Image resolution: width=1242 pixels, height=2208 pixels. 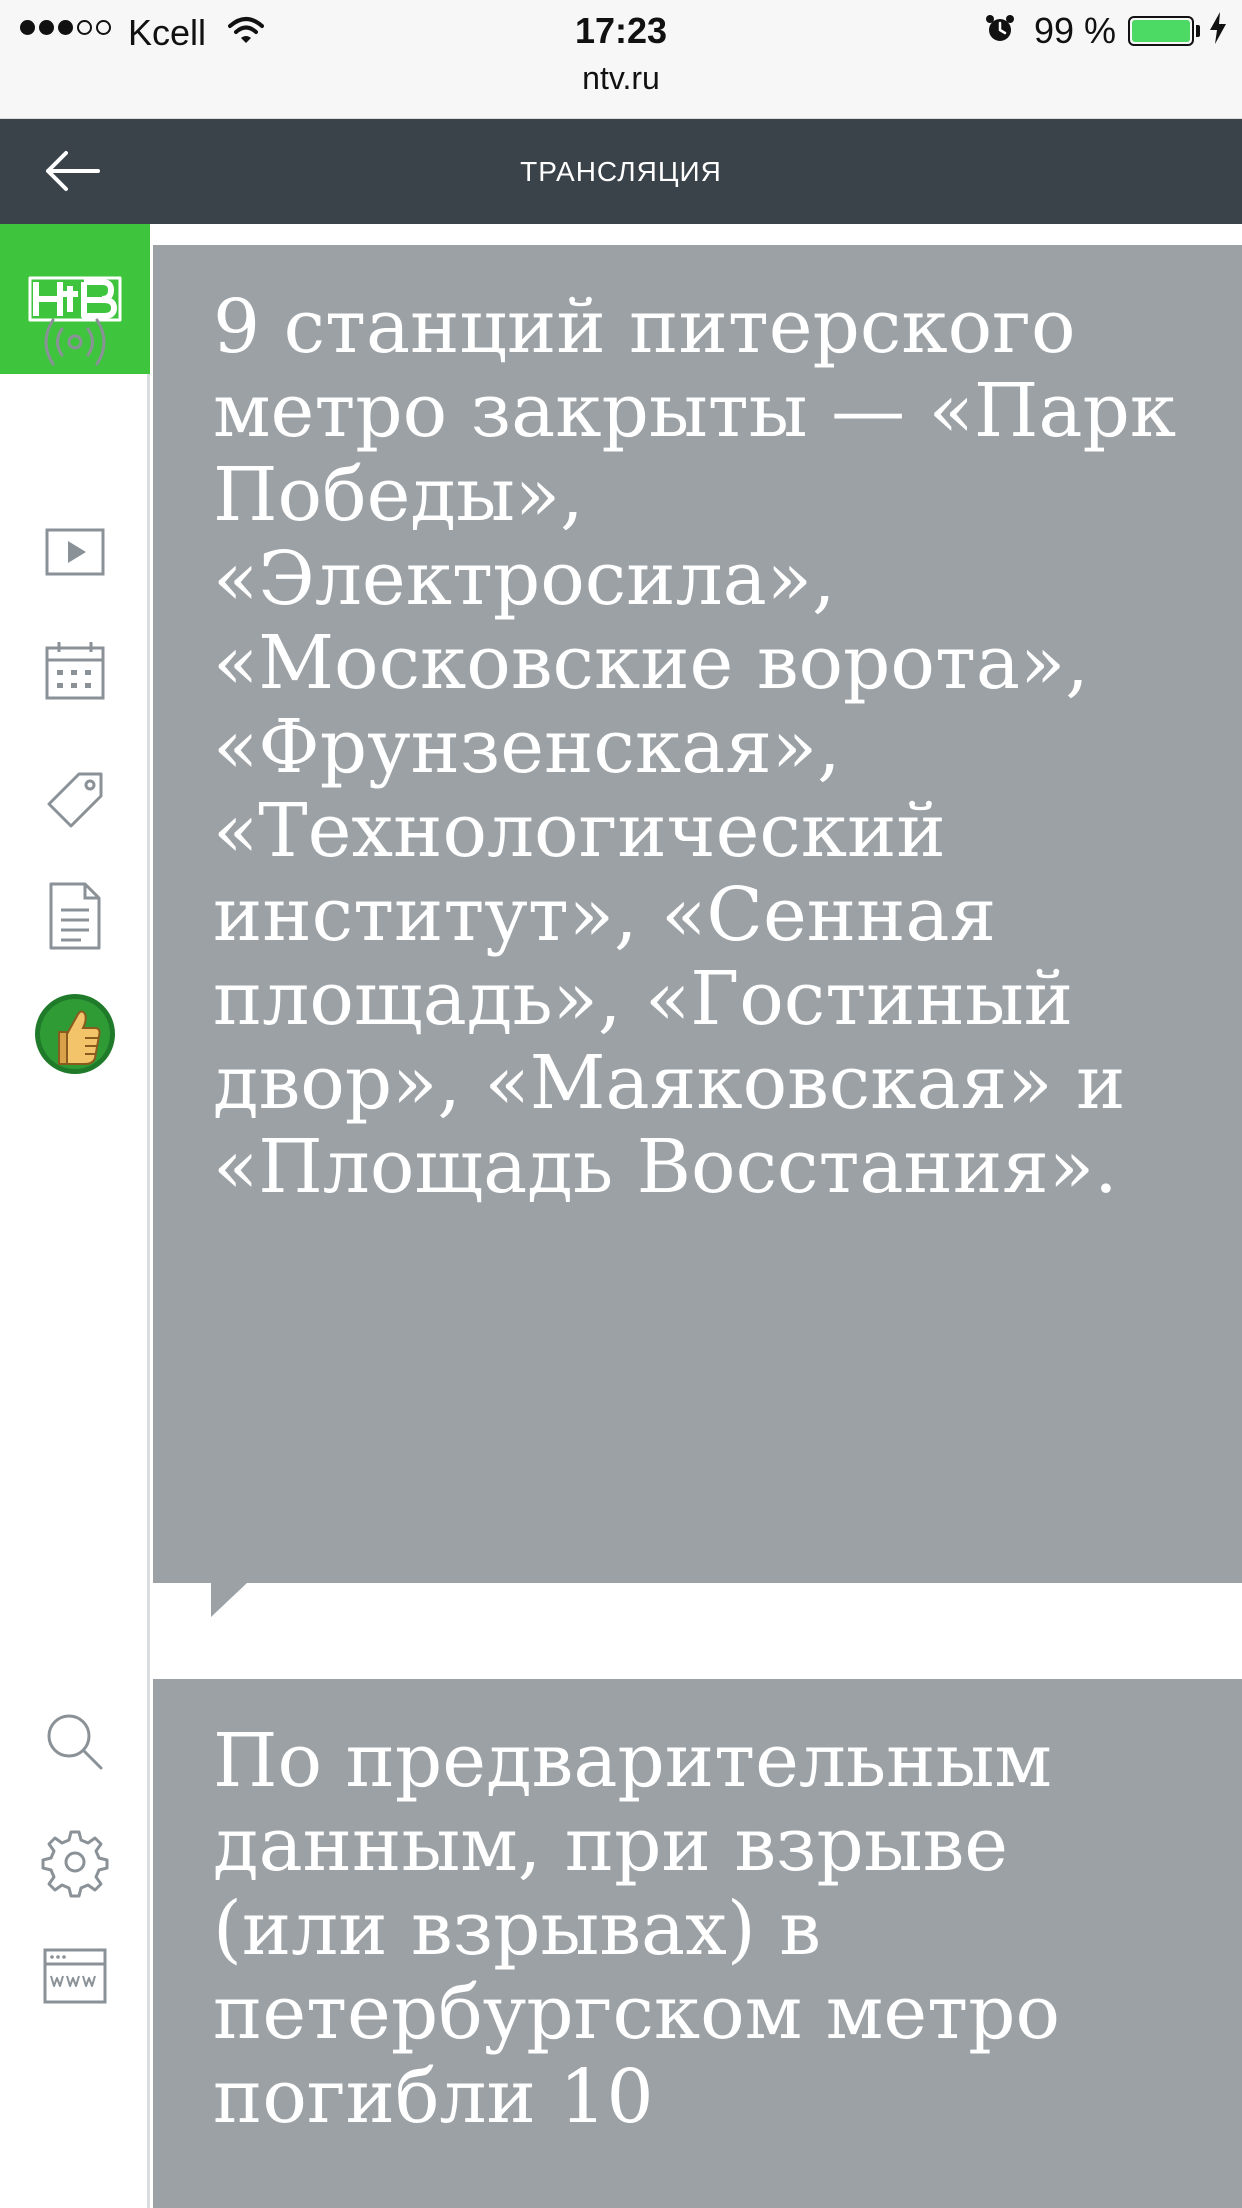 I want to click on top-bar: ТРАНСЛЯЦИЯ, so click(x=621, y=171).